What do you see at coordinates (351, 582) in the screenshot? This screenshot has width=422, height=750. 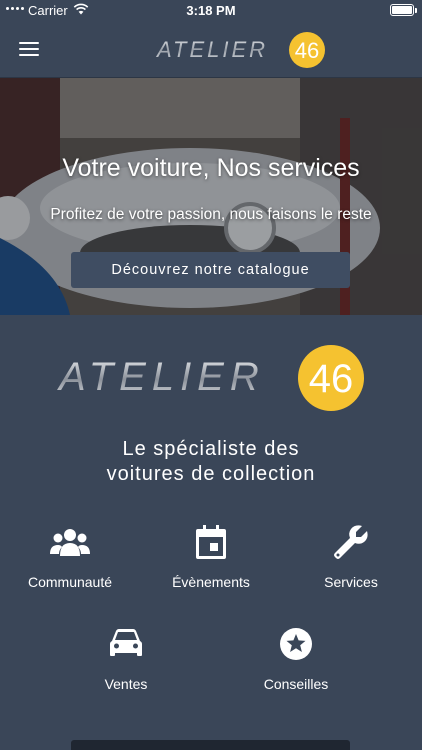 I see `feature-label: Services` at bounding box center [351, 582].